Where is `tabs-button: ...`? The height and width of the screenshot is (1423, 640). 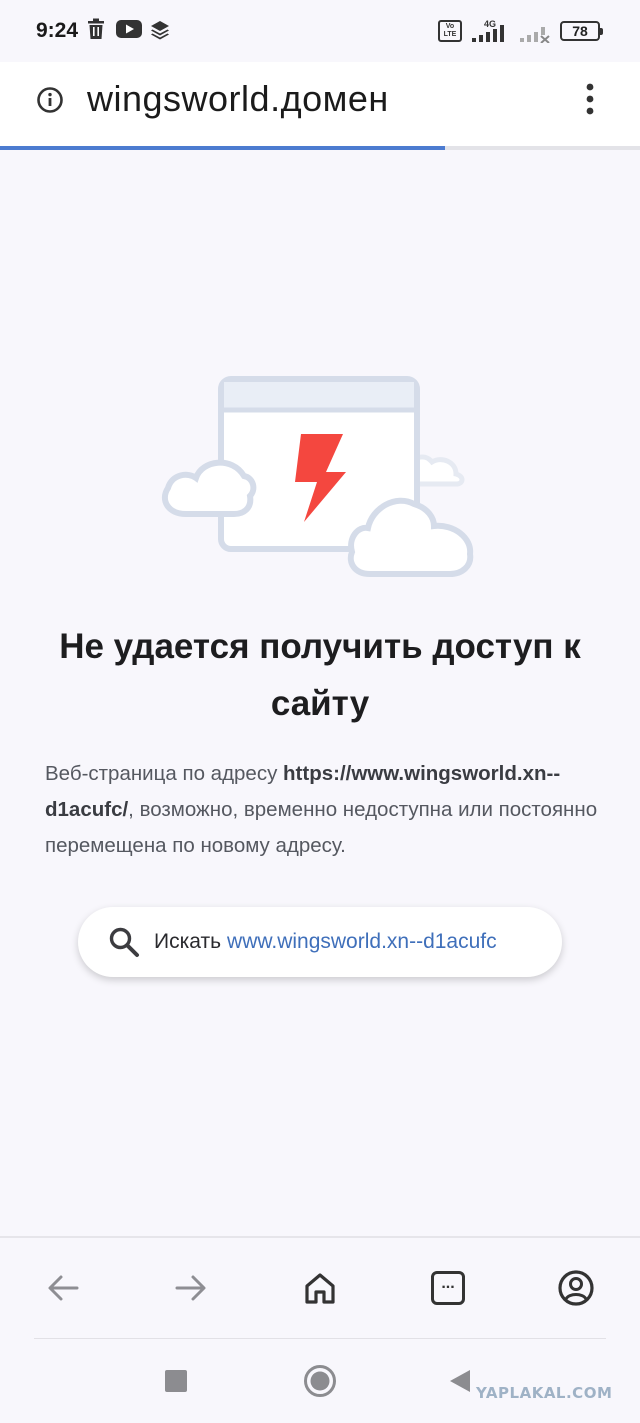 tabs-button: ... is located at coordinates (448, 1288).